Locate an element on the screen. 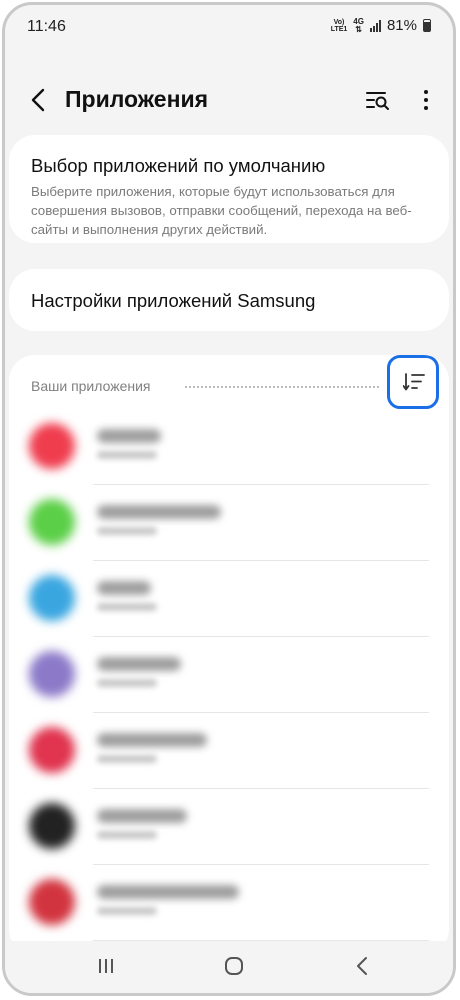  navigation-bar is located at coordinates (229, 967).